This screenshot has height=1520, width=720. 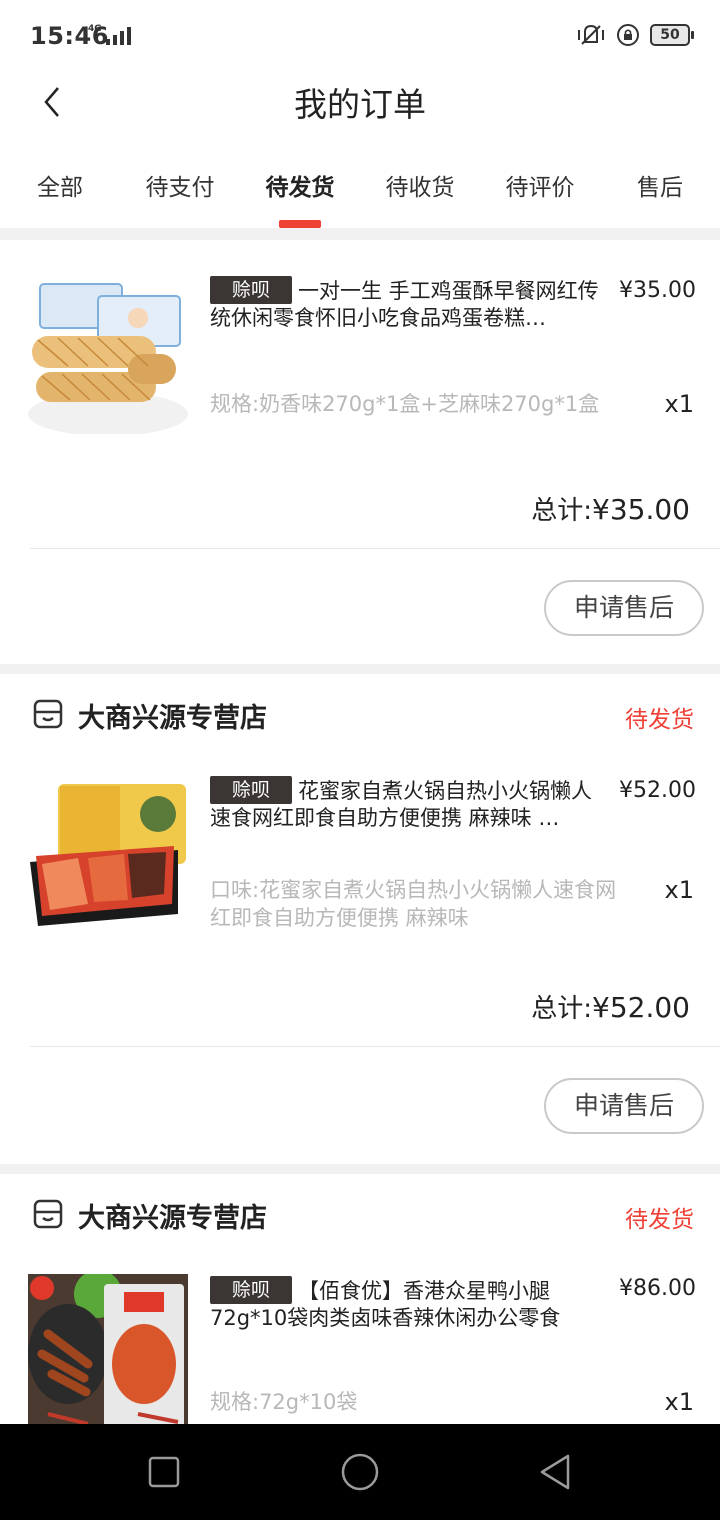 I want to click on order-total: 总计:¥35.00, so click(x=610, y=509).